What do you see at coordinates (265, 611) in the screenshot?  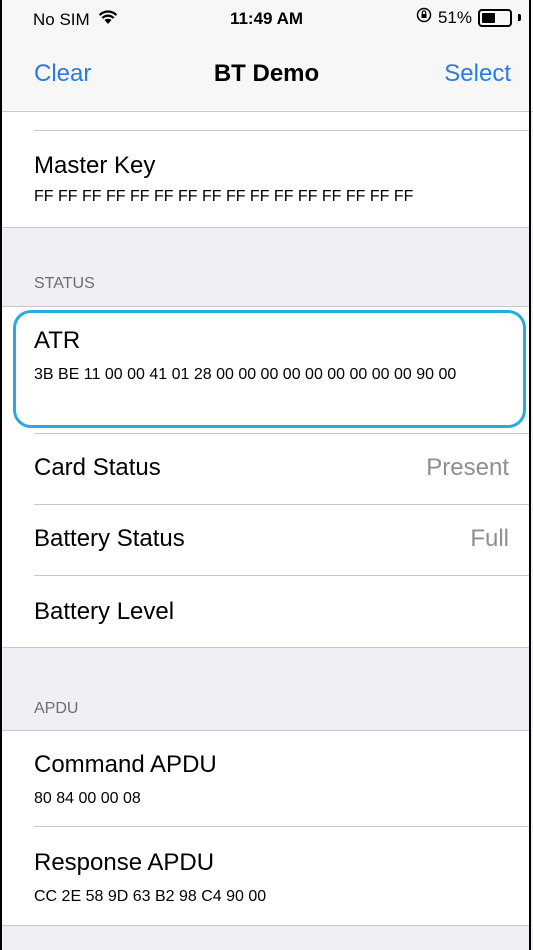 I see `battery-level-cell: Battery Level` at bounding box center [265, 611].